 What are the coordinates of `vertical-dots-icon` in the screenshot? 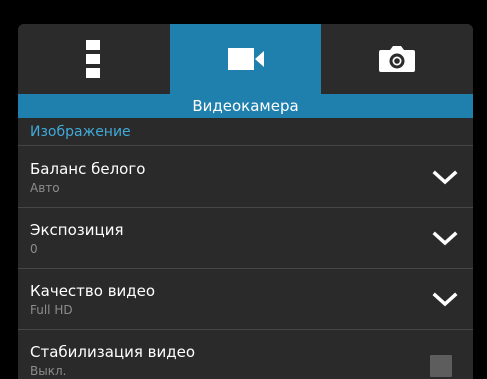 It's located at (92, 59).